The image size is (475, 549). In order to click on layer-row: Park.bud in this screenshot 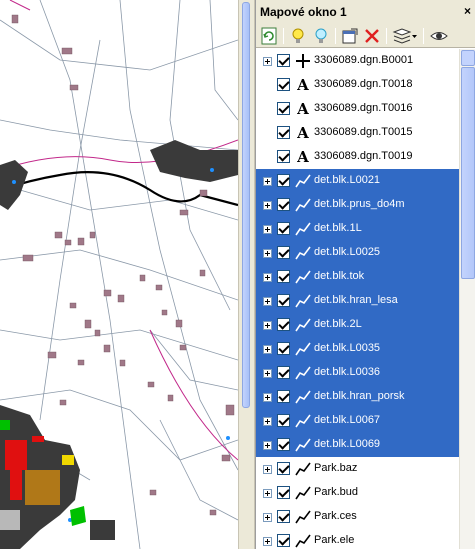, I will do `click(357, 493)`.